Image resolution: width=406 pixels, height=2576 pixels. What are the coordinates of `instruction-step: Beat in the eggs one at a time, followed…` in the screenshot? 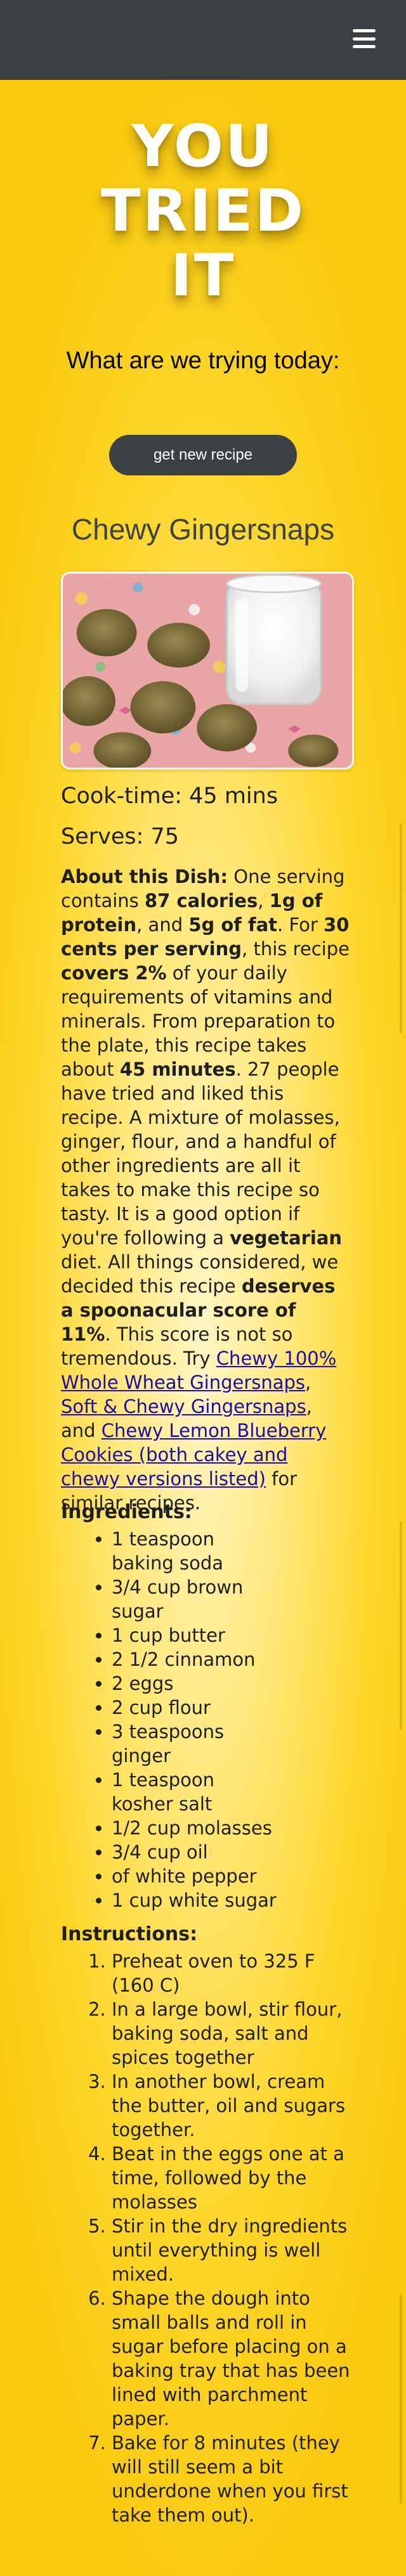 It's located at (233, 2178).